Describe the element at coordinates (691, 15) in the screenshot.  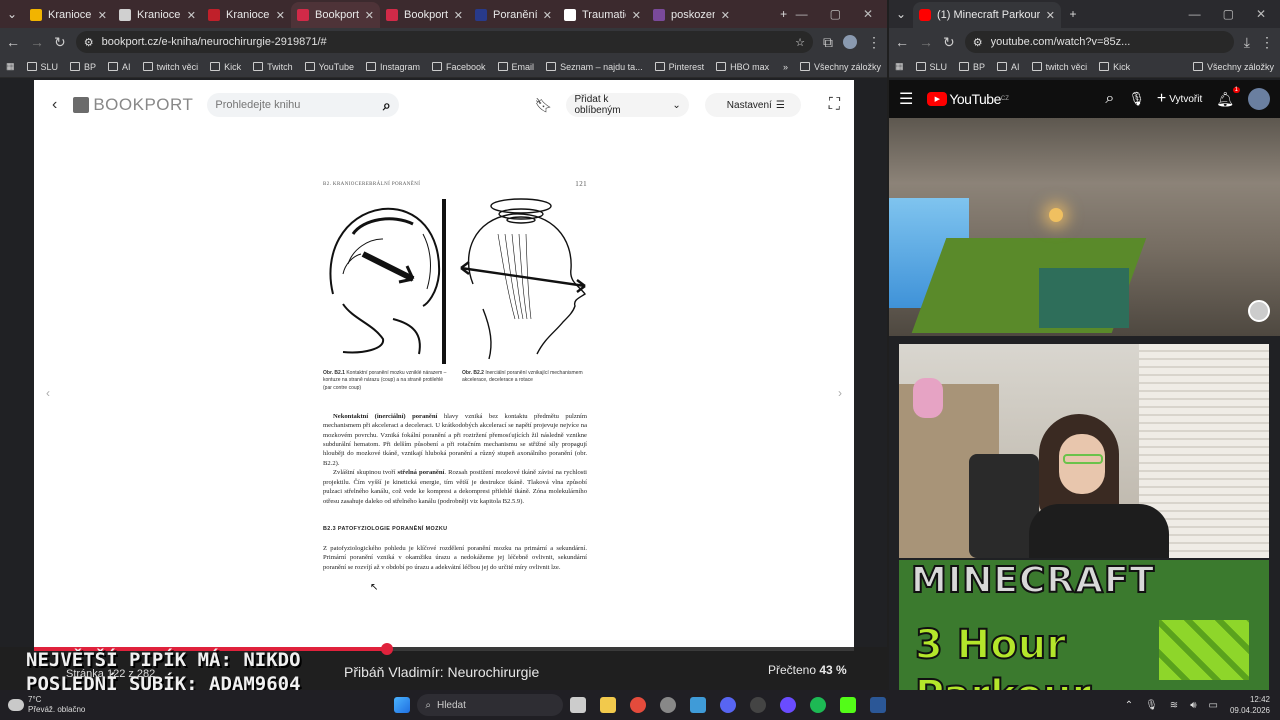
I see `browser-tab: poskozeni_ ✕` at that location.